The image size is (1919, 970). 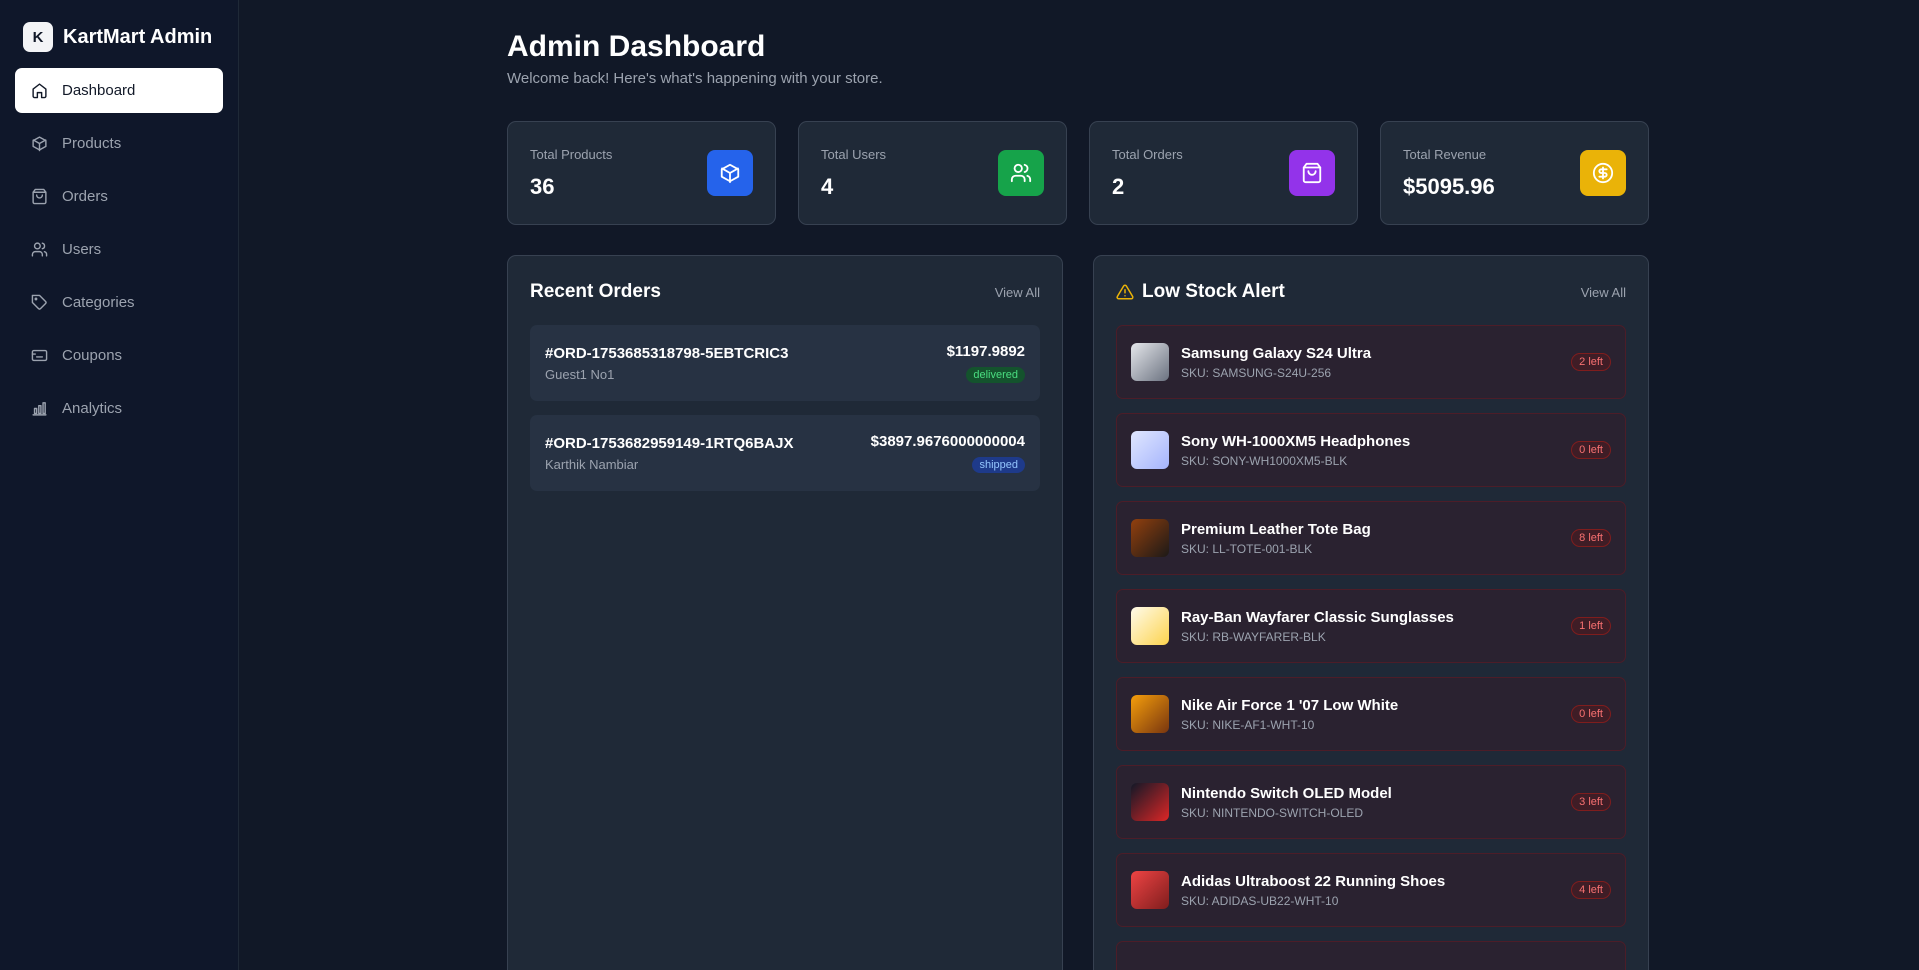 I want to click on stat-value: 4, so click(x=827, y=186).